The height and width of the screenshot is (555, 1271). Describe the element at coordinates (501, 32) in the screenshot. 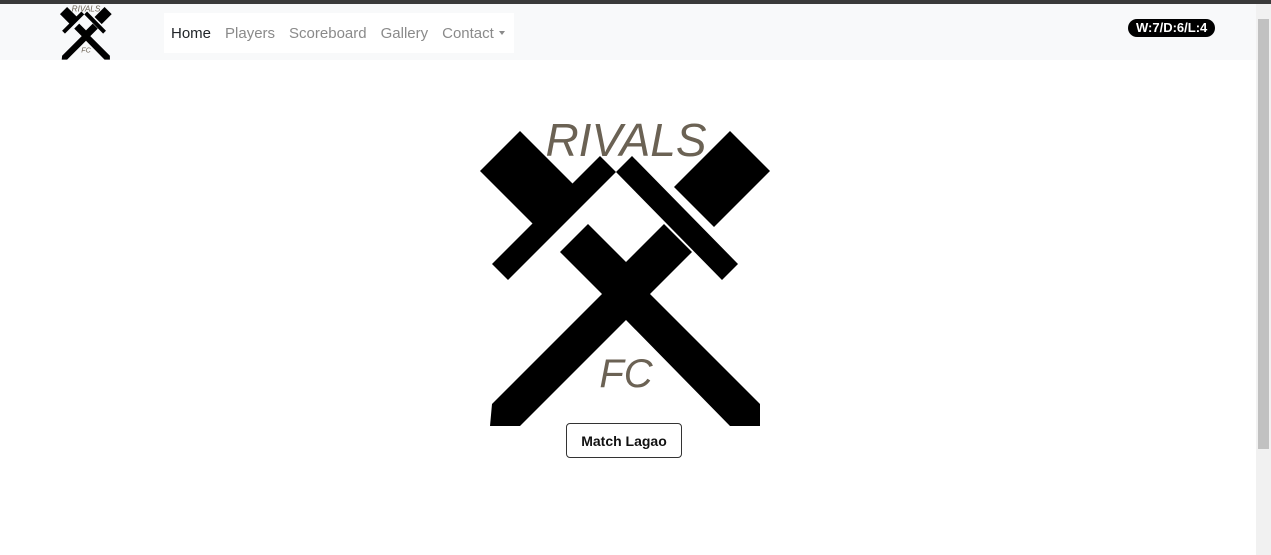

I see `caret-down-icon` at that location.